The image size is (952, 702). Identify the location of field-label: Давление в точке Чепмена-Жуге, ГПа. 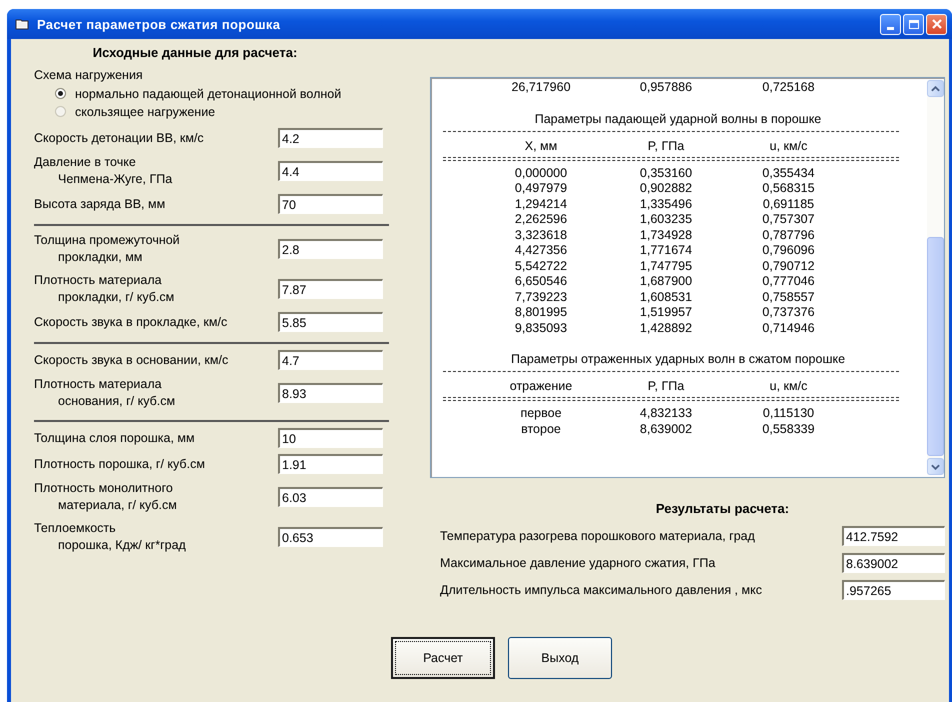
(103, 171).